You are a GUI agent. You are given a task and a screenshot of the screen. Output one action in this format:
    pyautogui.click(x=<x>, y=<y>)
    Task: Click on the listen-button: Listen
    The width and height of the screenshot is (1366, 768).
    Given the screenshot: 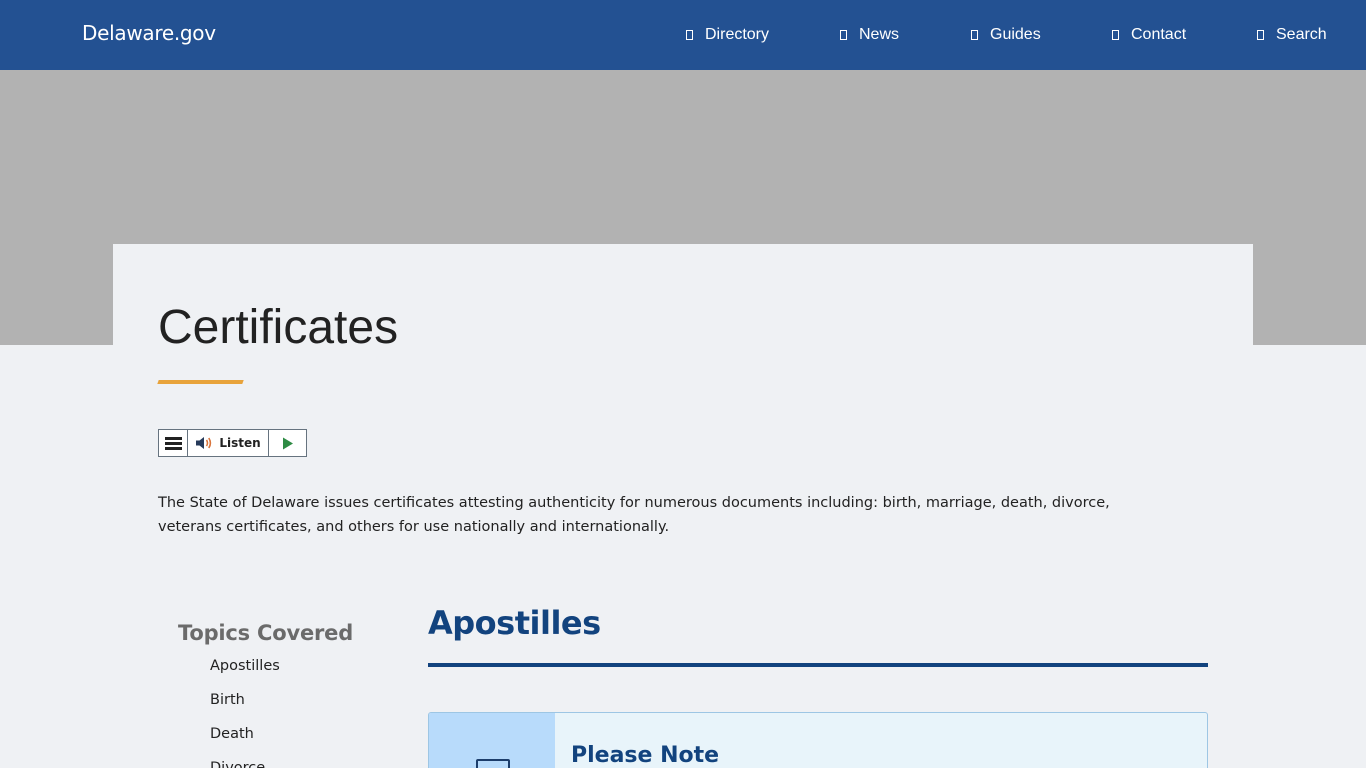 What is the action you would take?
    pyautogui.click(x=228, y=443)
    